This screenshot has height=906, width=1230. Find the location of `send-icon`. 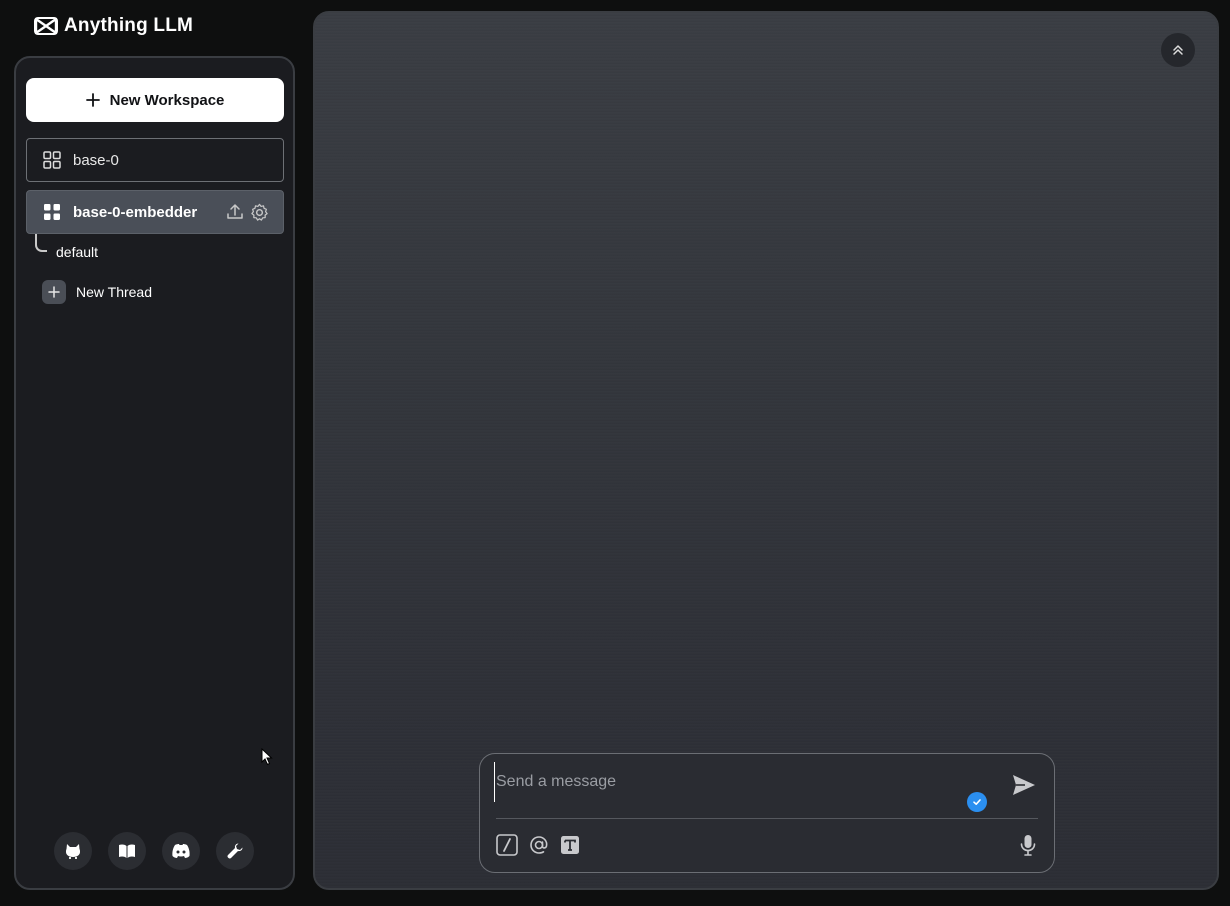

send-icon is located at coordinates (1024, 787).